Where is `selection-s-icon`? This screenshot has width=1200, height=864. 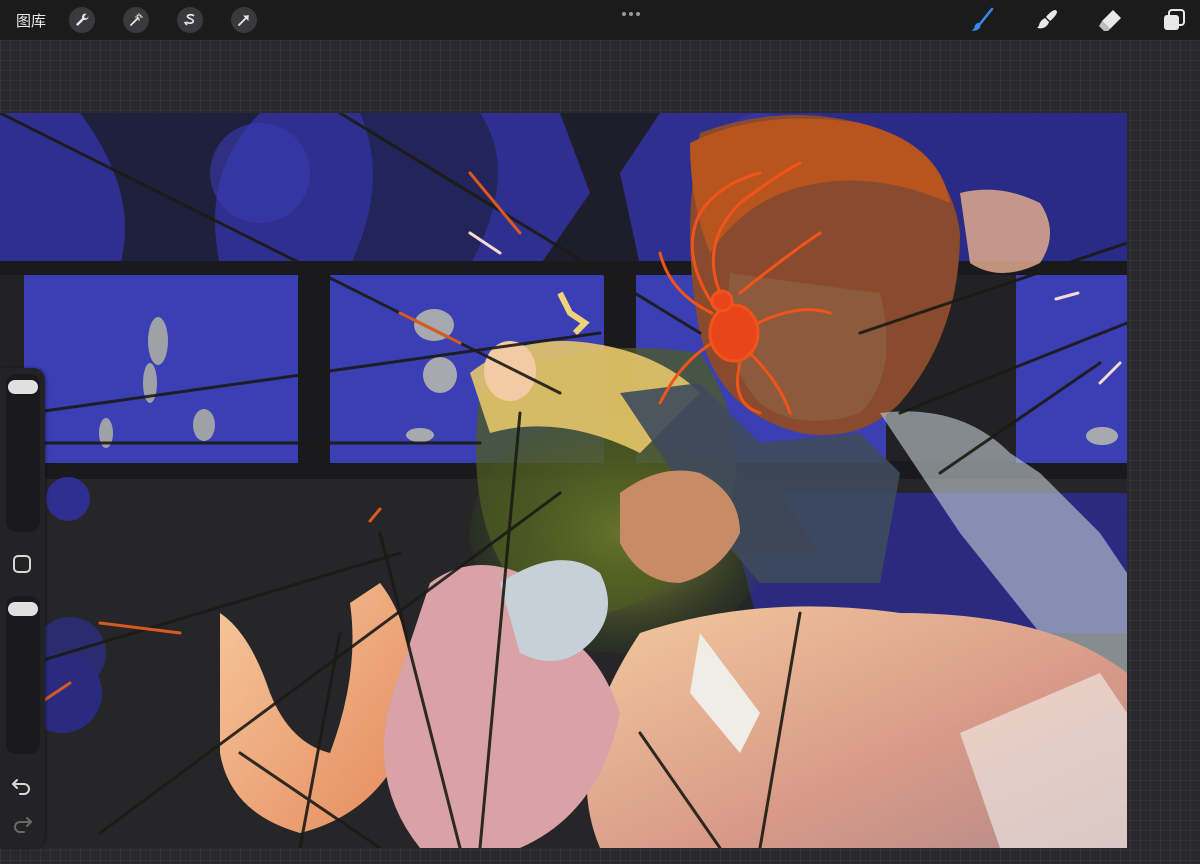 selection-s-icon is located at coordinates (190, 20).